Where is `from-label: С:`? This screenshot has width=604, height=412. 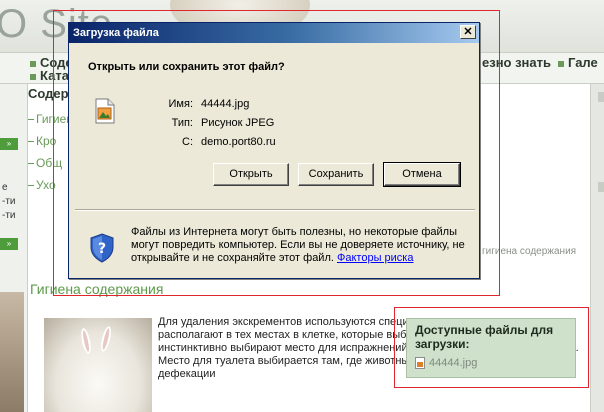
from-label: С: is located at coordinates (187, 142).